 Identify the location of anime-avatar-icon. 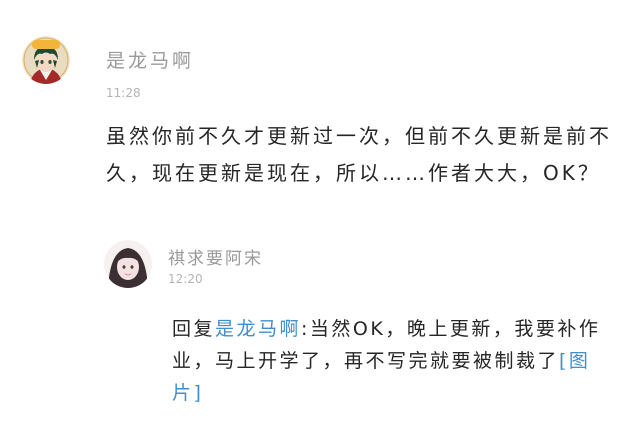
(46, 60).